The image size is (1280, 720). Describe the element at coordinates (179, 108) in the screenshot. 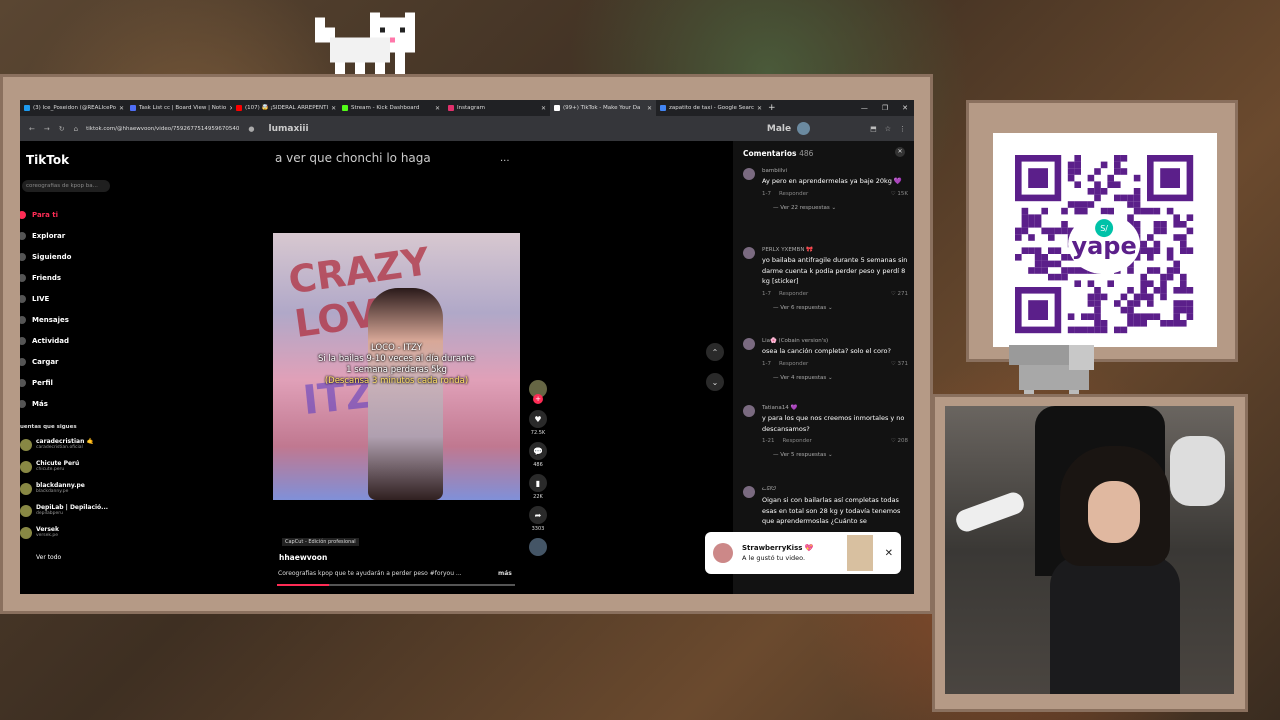

I see `browser-tab: Task List cc | Board View | Notio ✕` at that location.